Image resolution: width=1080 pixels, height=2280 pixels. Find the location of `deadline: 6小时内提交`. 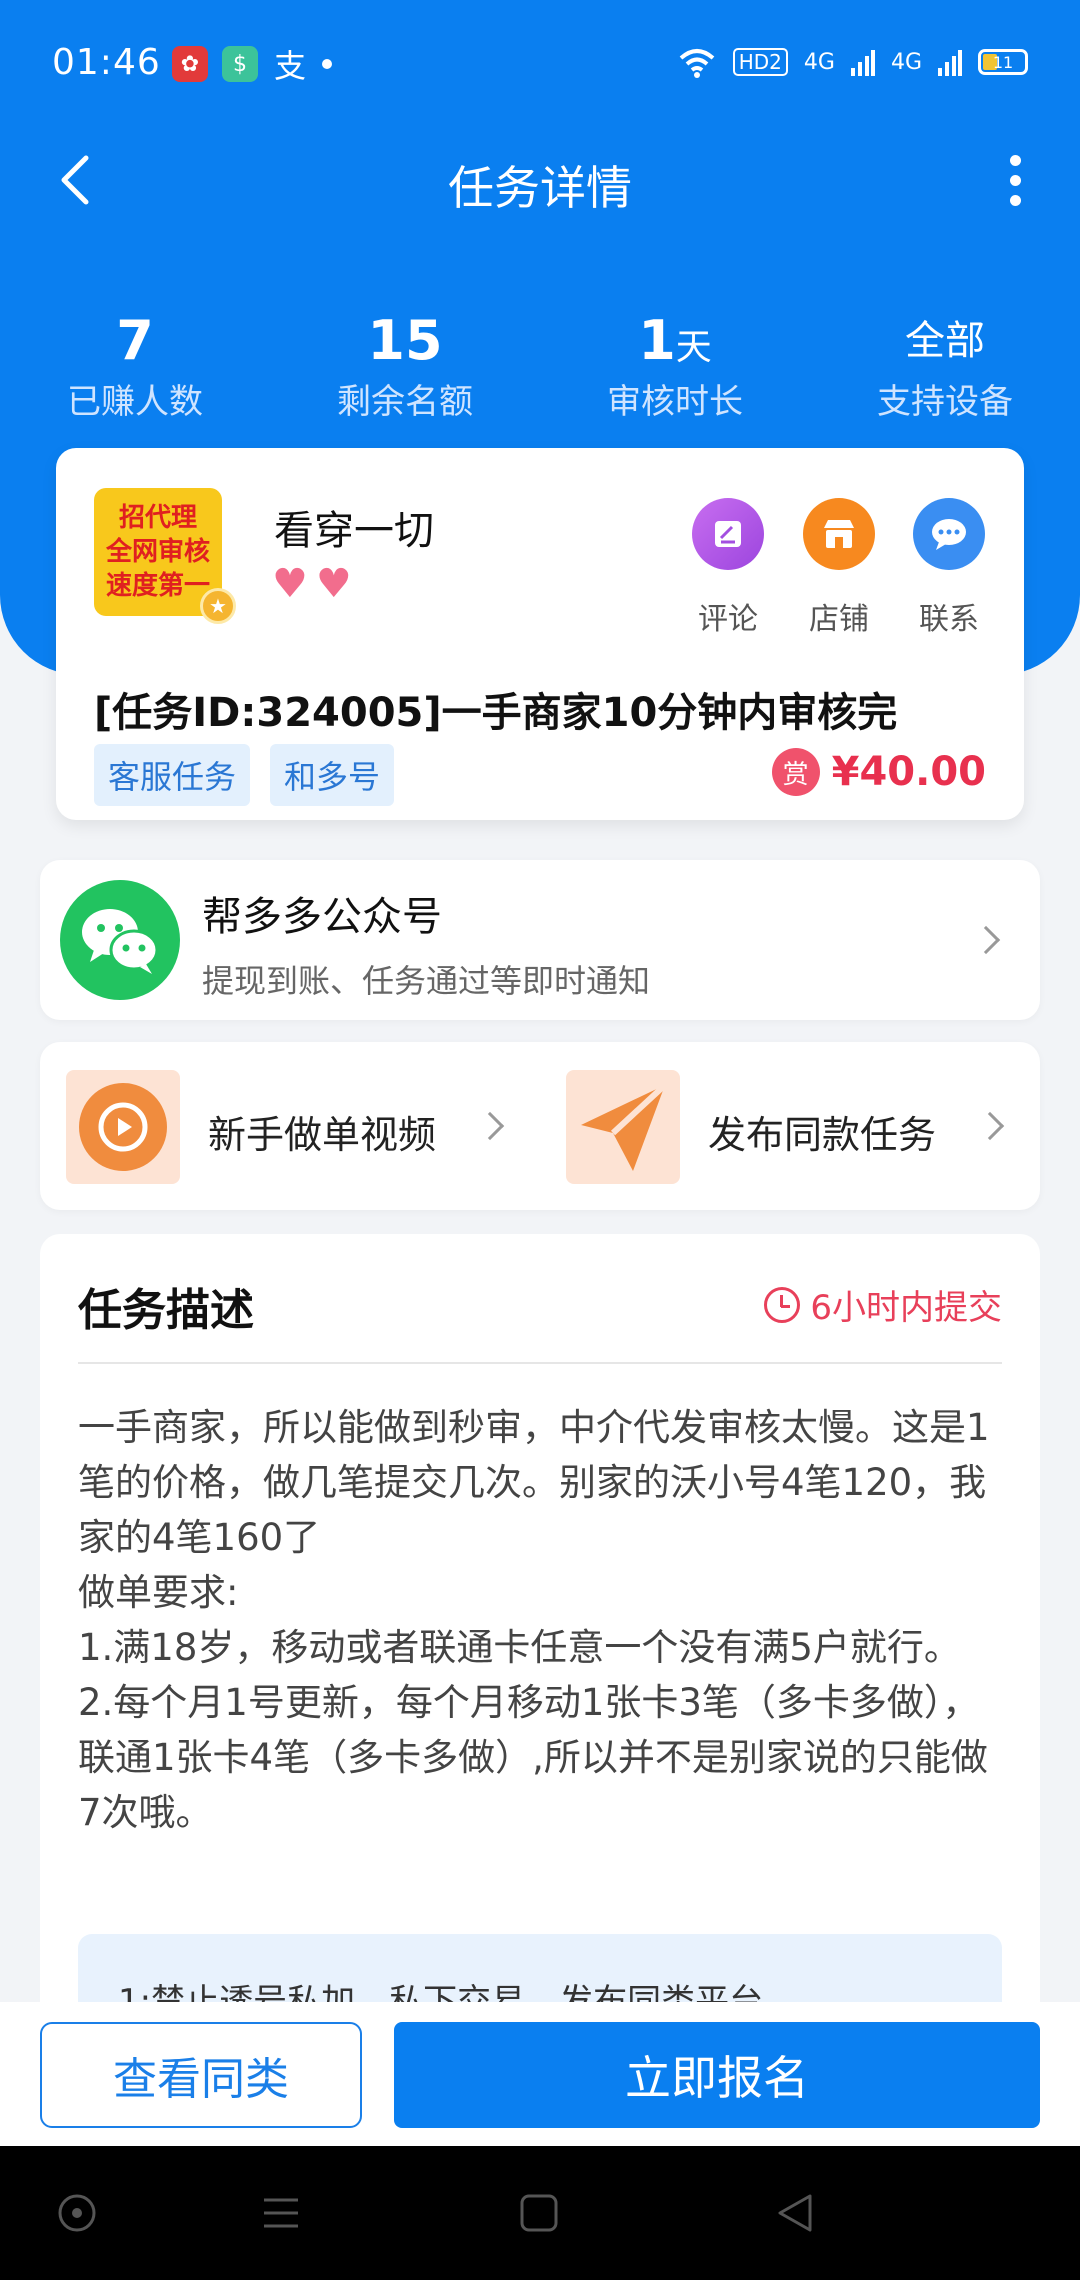

deadline: 6小时内提交 is located at coordinates (883, 1304).